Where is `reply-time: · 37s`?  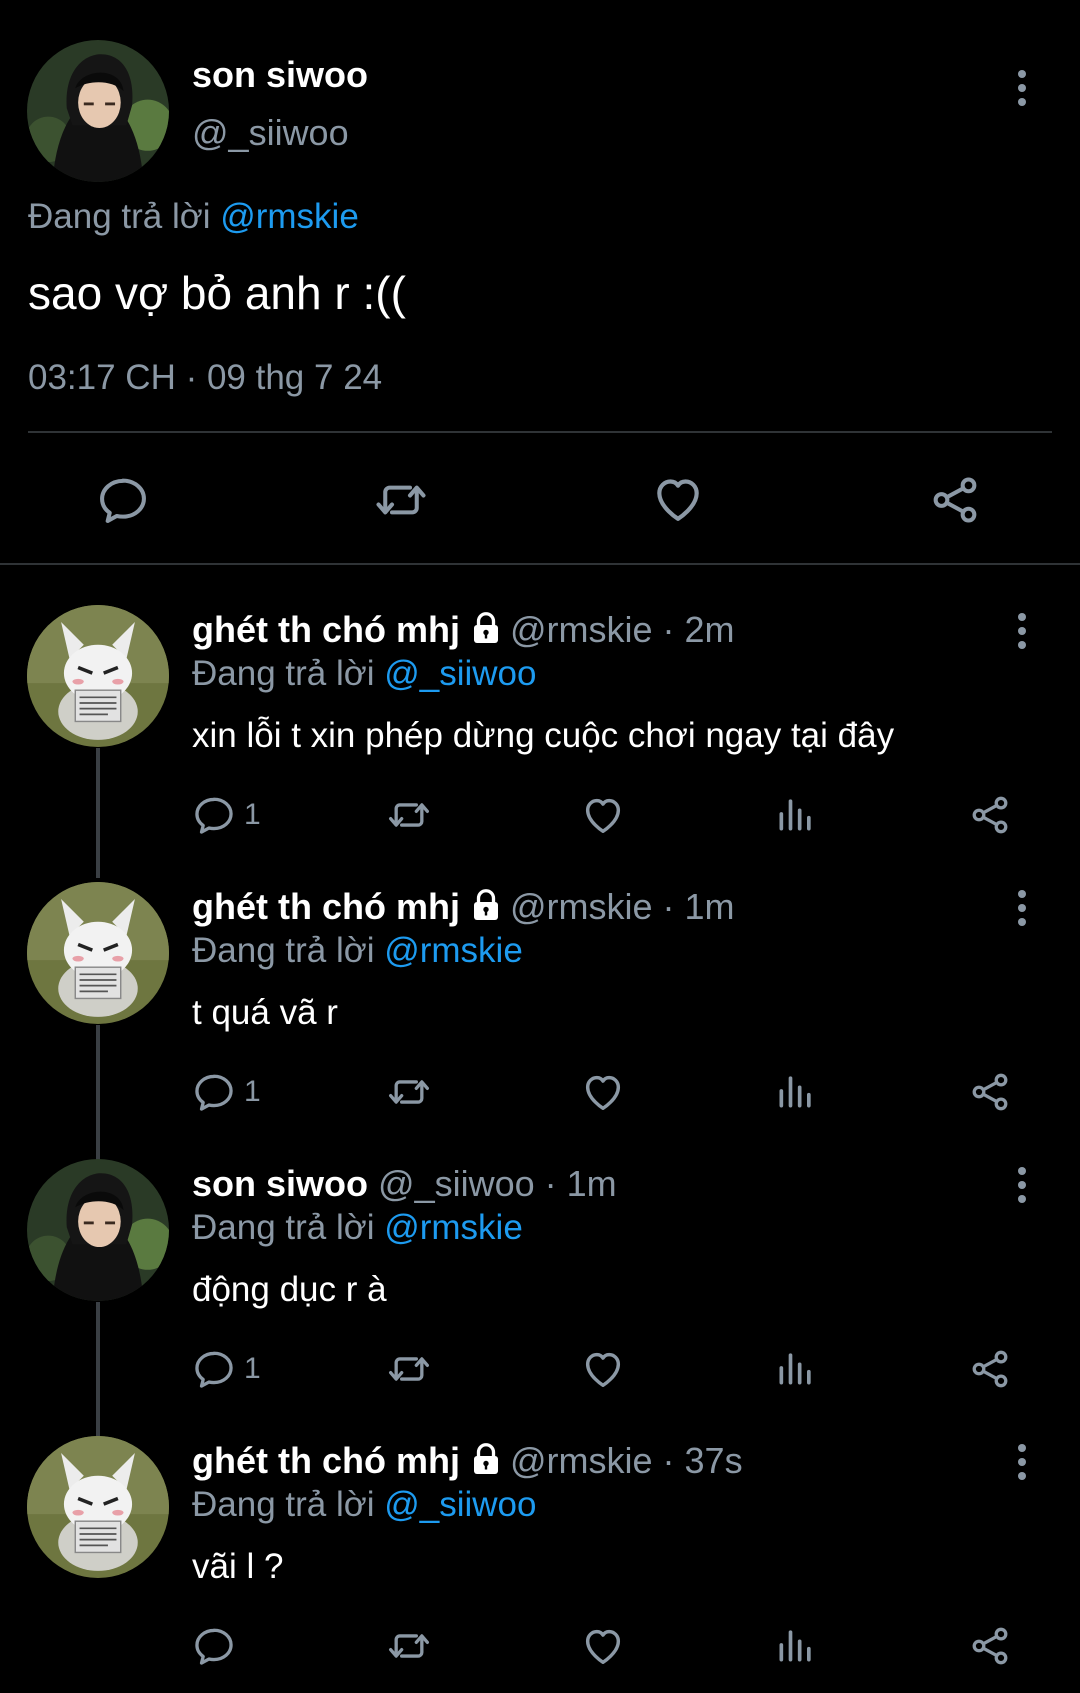
reply-time: · 37s is located at coordinates (702, 1460).